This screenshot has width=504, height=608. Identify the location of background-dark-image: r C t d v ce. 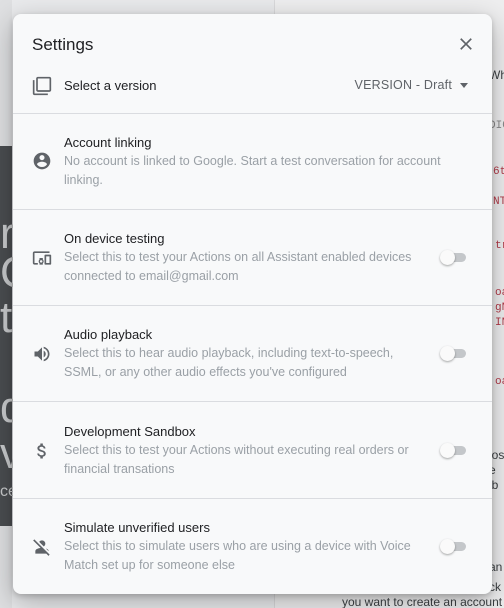
(16, 336).